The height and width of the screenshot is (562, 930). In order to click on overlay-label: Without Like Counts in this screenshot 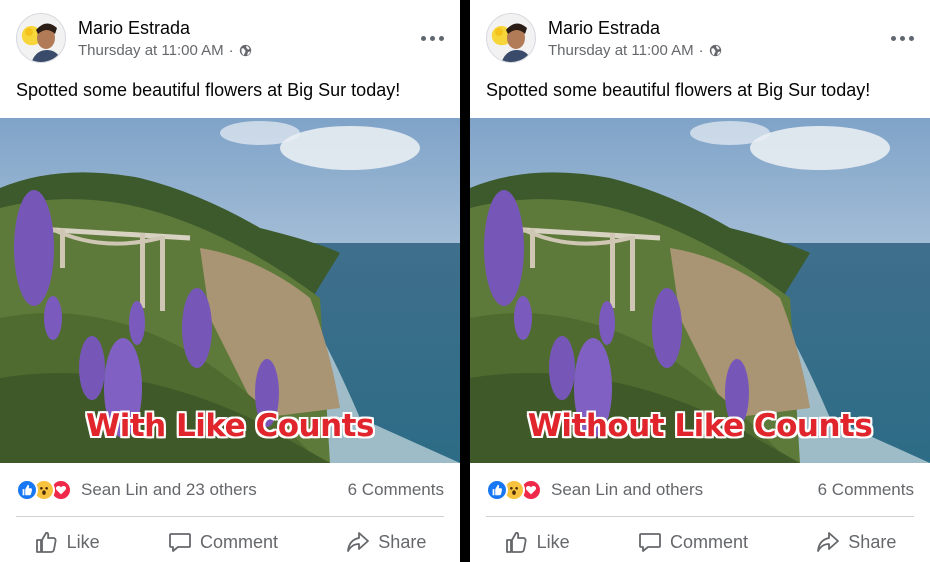, I will do `click(700, 426)`.